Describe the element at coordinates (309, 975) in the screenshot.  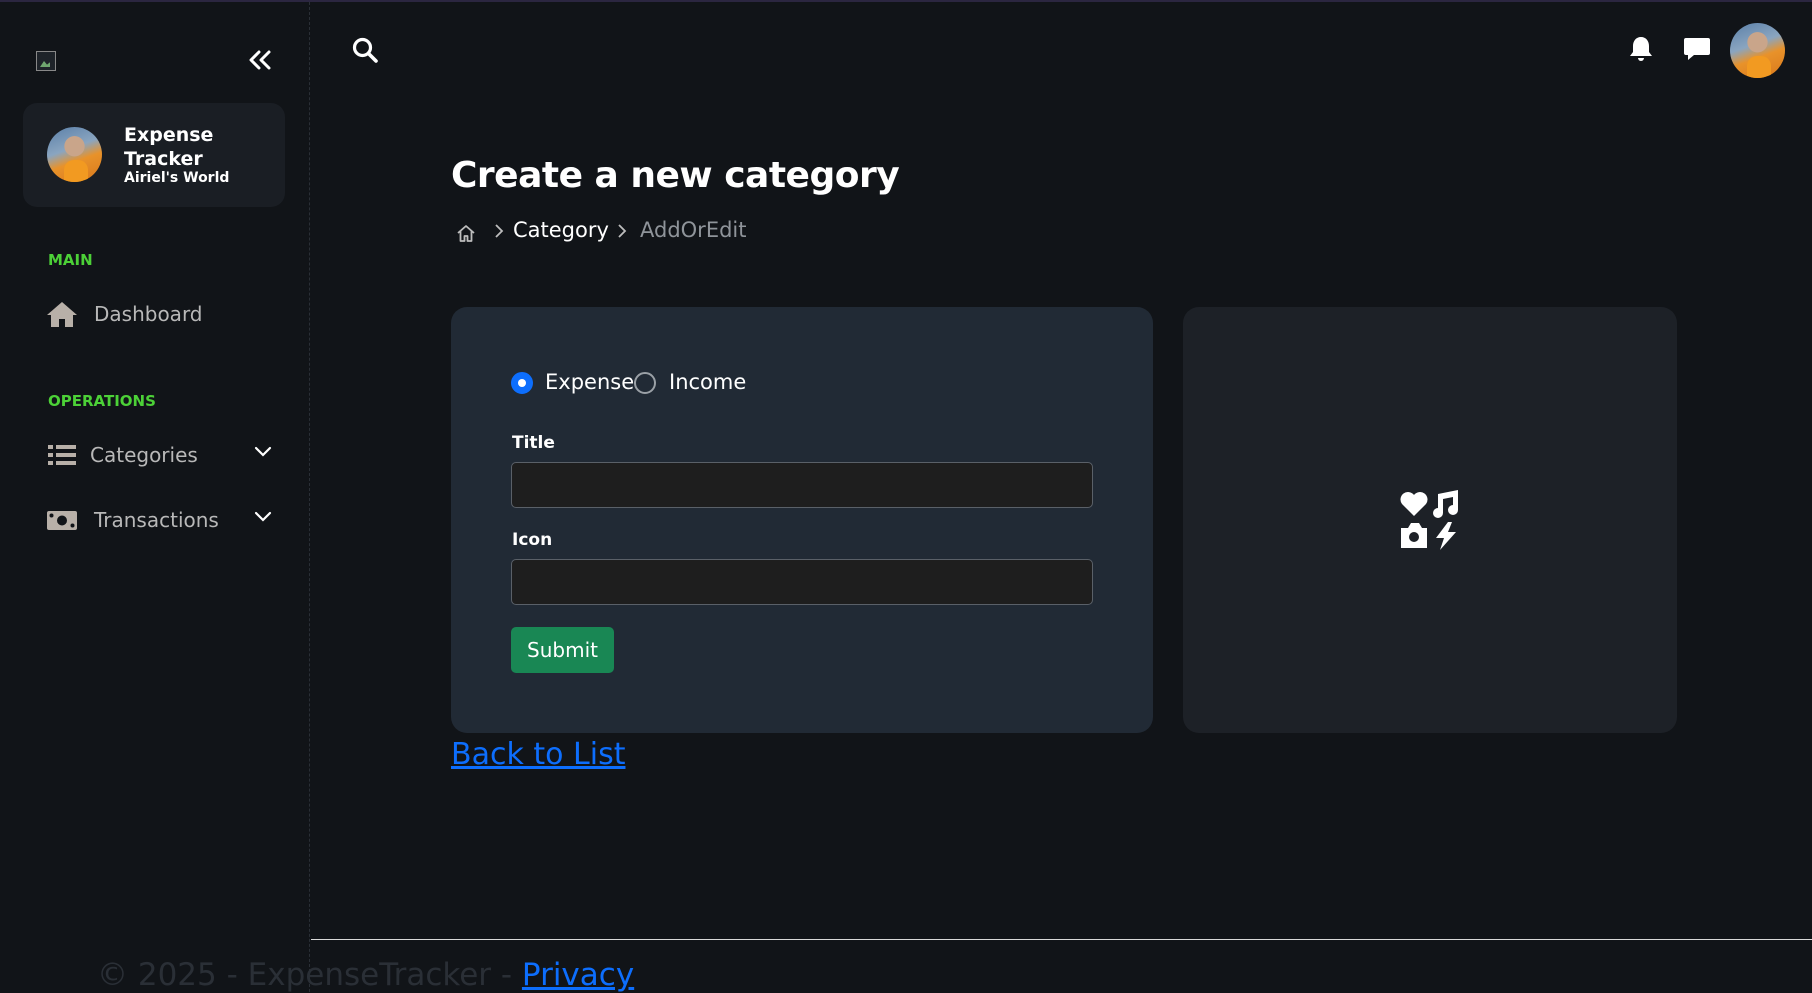
I see `footer-copyright: © 2025 - ExpenseTracker -` at that location.